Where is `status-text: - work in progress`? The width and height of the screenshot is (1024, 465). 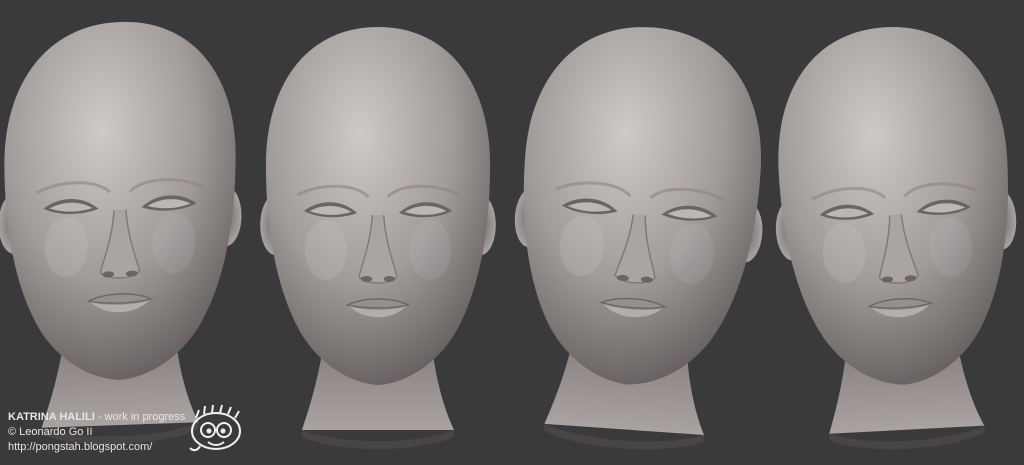
status-text: - work in progress is located at coordinates (140, 417).